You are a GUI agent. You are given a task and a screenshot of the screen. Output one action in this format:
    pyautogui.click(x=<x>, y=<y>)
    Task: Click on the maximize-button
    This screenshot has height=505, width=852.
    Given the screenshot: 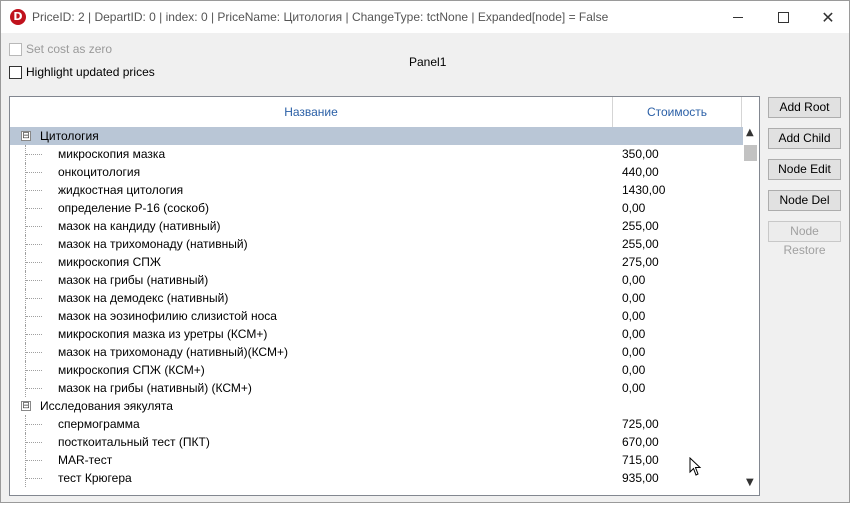 What is the action you would take?
    pyautogui.click(x=783, y=17)
    